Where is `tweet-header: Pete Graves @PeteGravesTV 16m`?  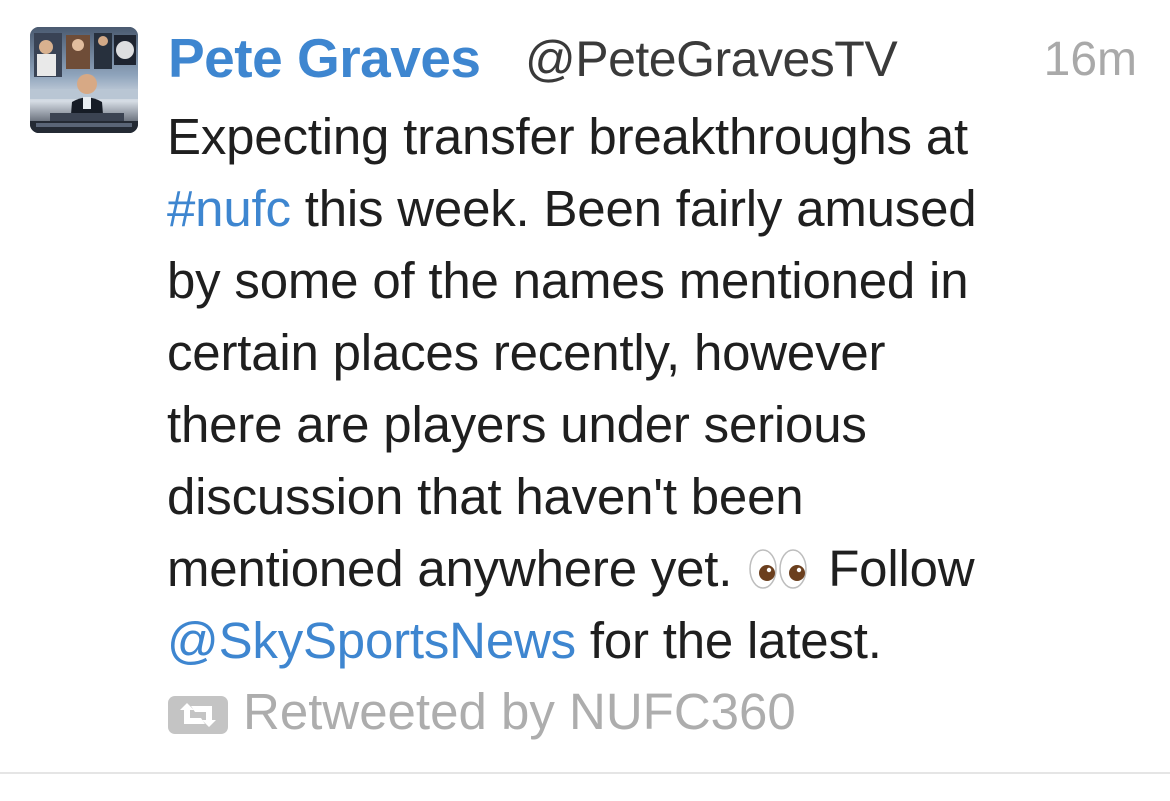 tweet-header: Pete Graves @PeteGravesTV 16m is located at coordinates (655, 57).